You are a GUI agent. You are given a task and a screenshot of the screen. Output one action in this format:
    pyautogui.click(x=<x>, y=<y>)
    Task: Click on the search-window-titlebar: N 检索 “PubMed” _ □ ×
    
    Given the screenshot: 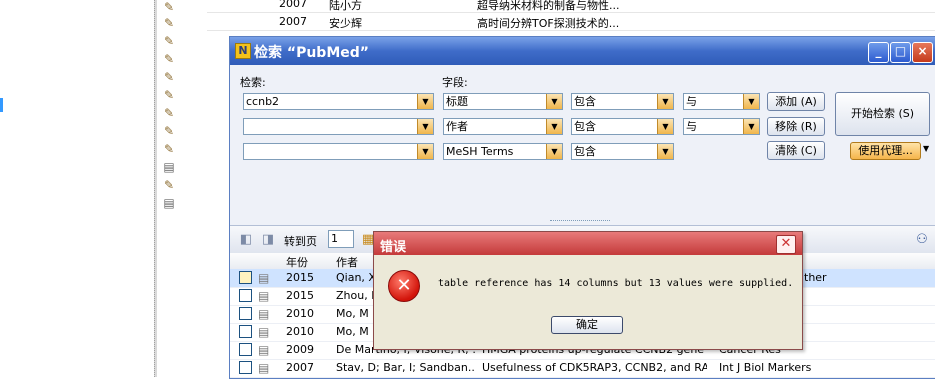 What is the action you would take?
    pyautogui.click(x=582, y=51)
    